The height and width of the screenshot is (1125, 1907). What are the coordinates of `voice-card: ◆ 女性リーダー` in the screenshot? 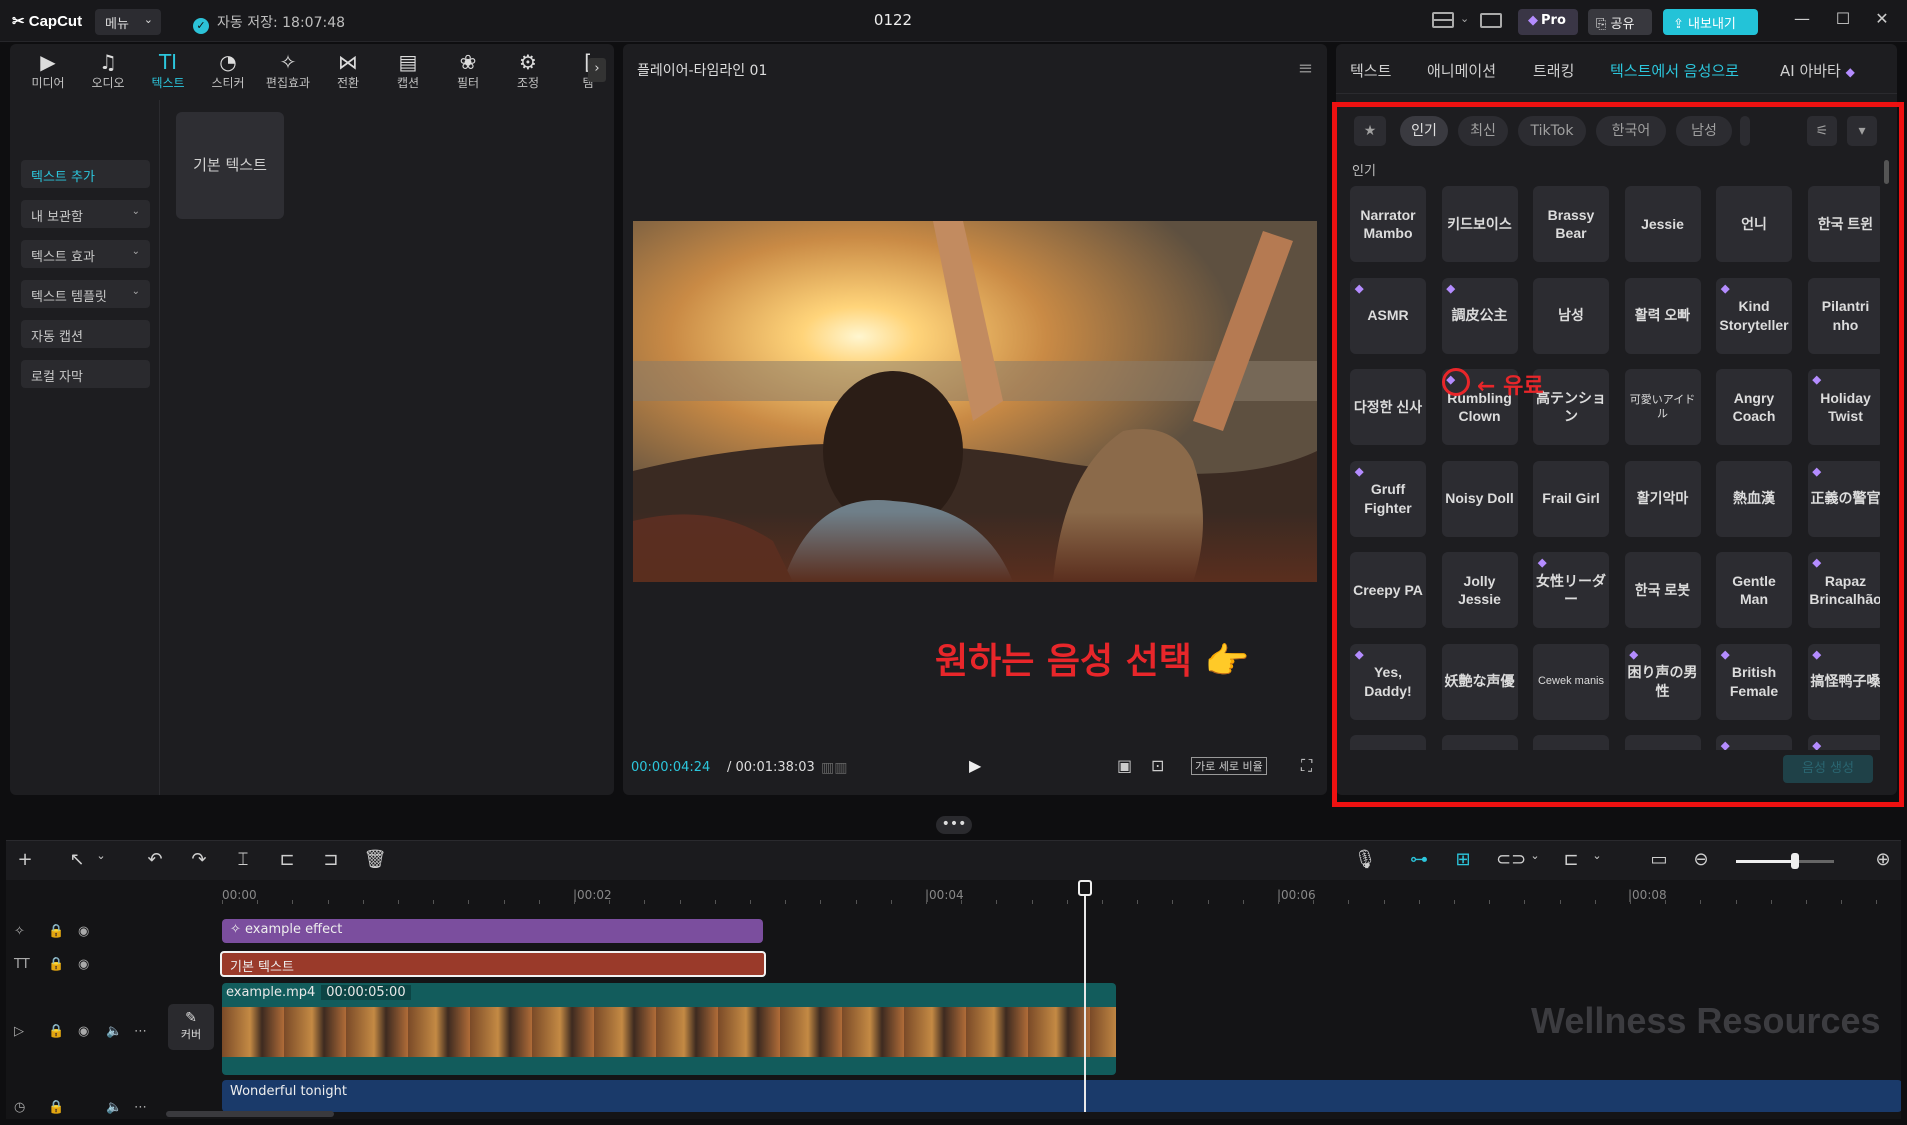 It's located at (1571, 590).